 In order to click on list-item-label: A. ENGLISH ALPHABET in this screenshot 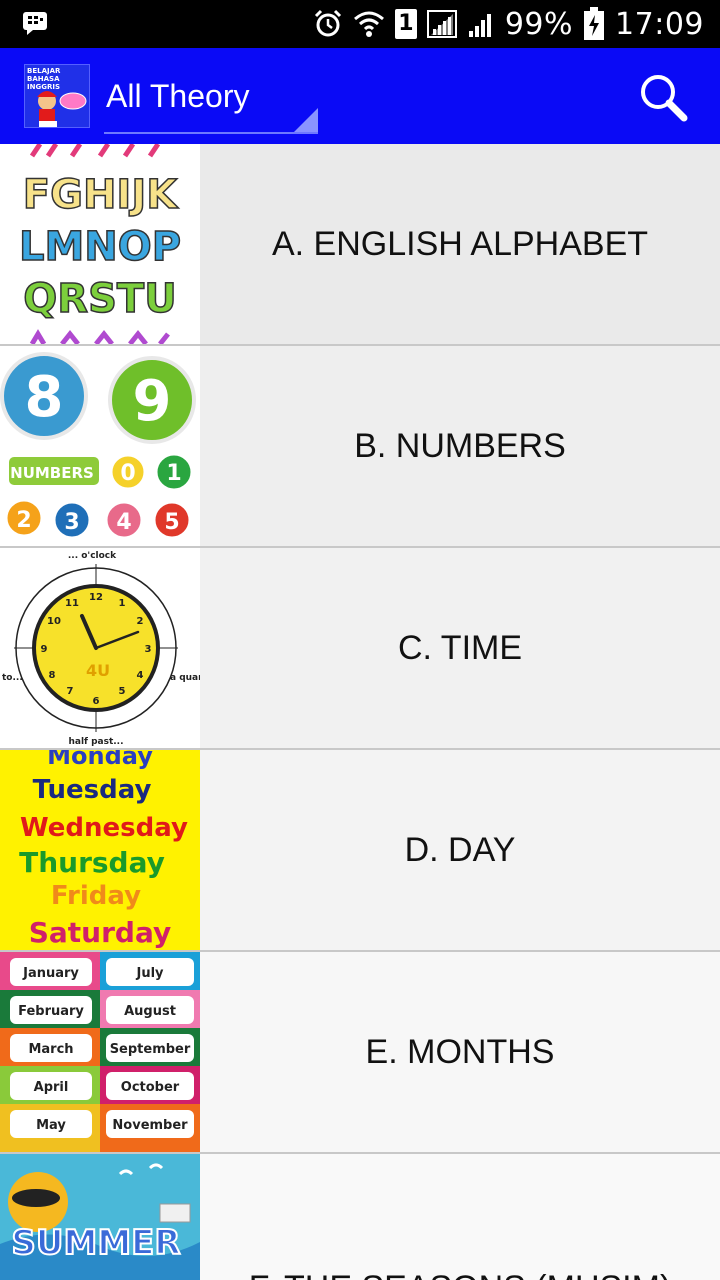, I will do `click(460, 243)`.